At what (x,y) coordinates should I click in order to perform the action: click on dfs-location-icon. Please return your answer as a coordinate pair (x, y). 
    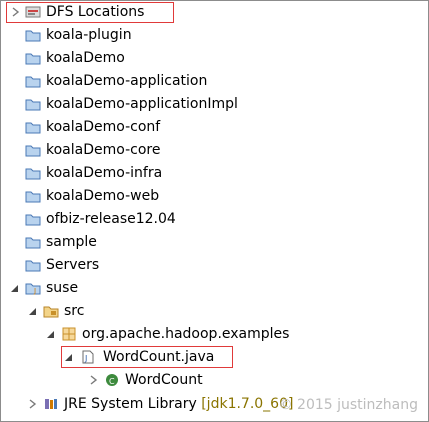
    Looking at the image, I should click on (33, 12).